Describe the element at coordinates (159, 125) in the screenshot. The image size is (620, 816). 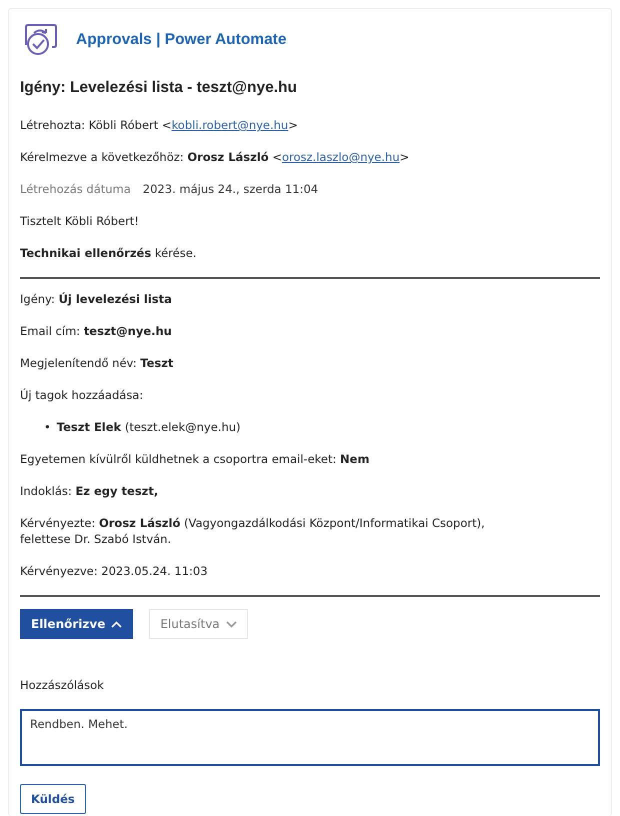
I see `sender-line: Létrehozta: Köbli Róbert <kobli.robert@nye.hu>` at that location.